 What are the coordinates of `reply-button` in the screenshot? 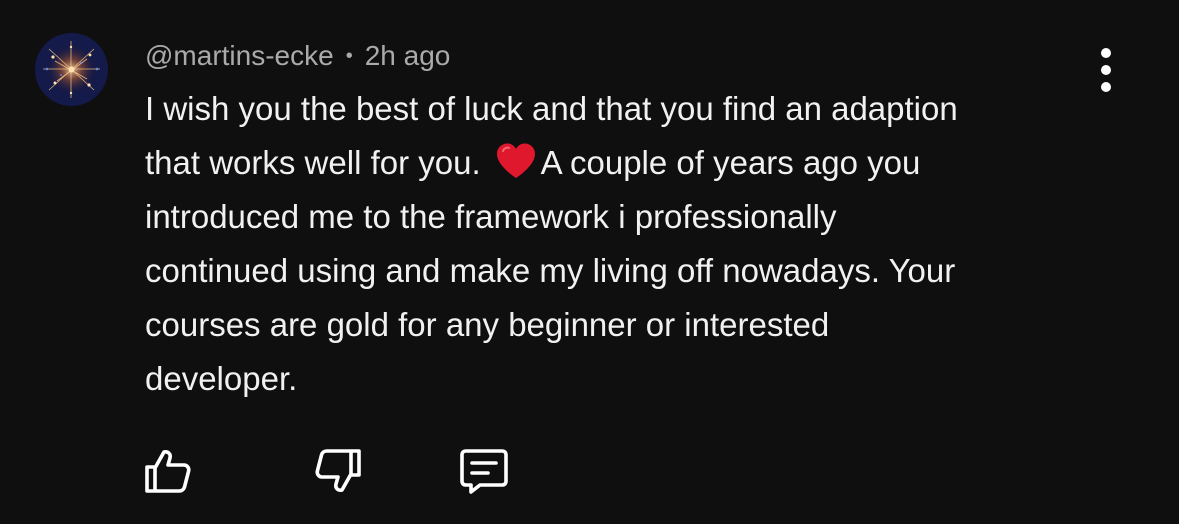 It's located at (484, 471).